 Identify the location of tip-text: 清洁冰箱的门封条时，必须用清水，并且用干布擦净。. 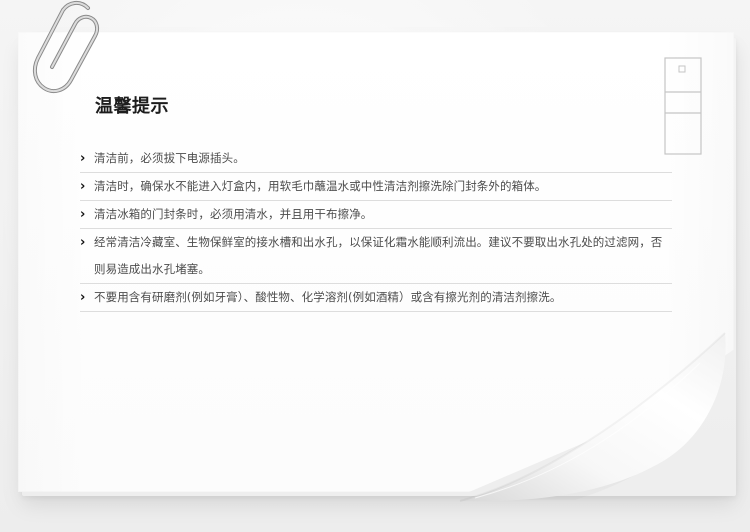
(233, 214).